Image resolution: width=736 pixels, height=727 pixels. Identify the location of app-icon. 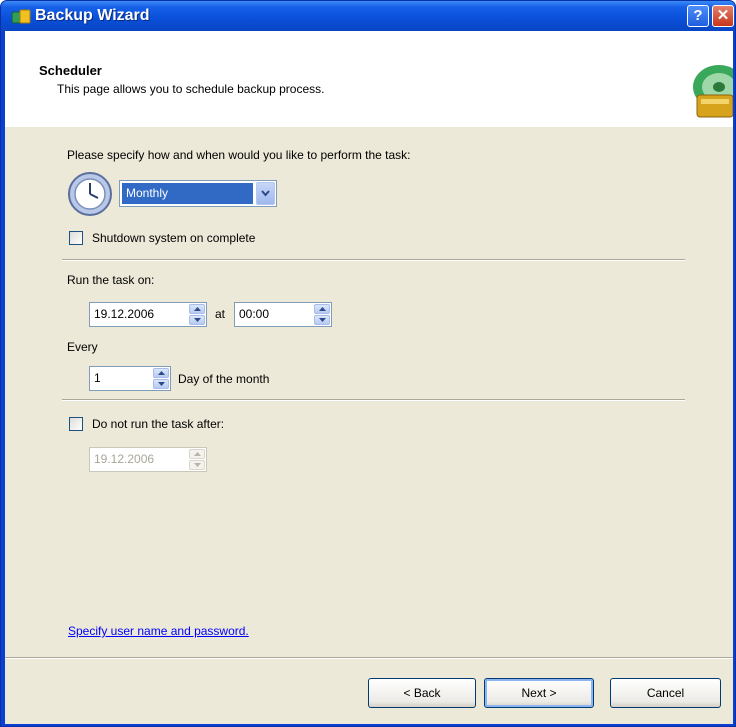
(21, 16).